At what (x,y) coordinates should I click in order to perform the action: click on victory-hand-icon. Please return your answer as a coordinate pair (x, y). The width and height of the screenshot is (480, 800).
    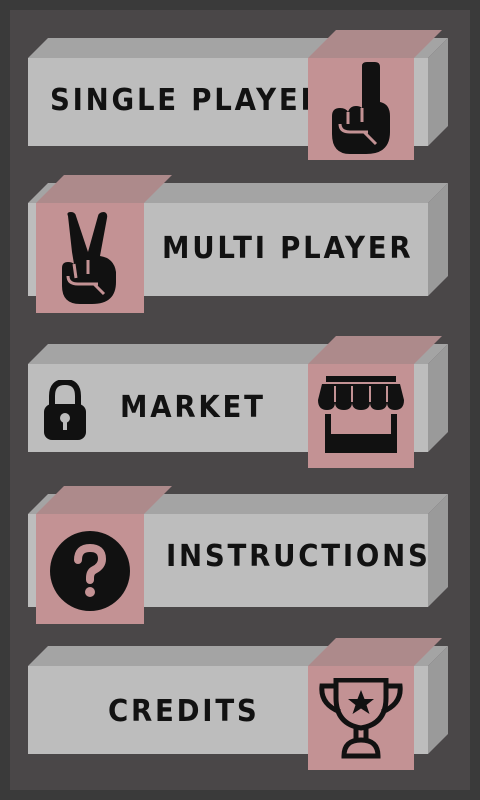
    Looking at the image, I should click on (89, 258).